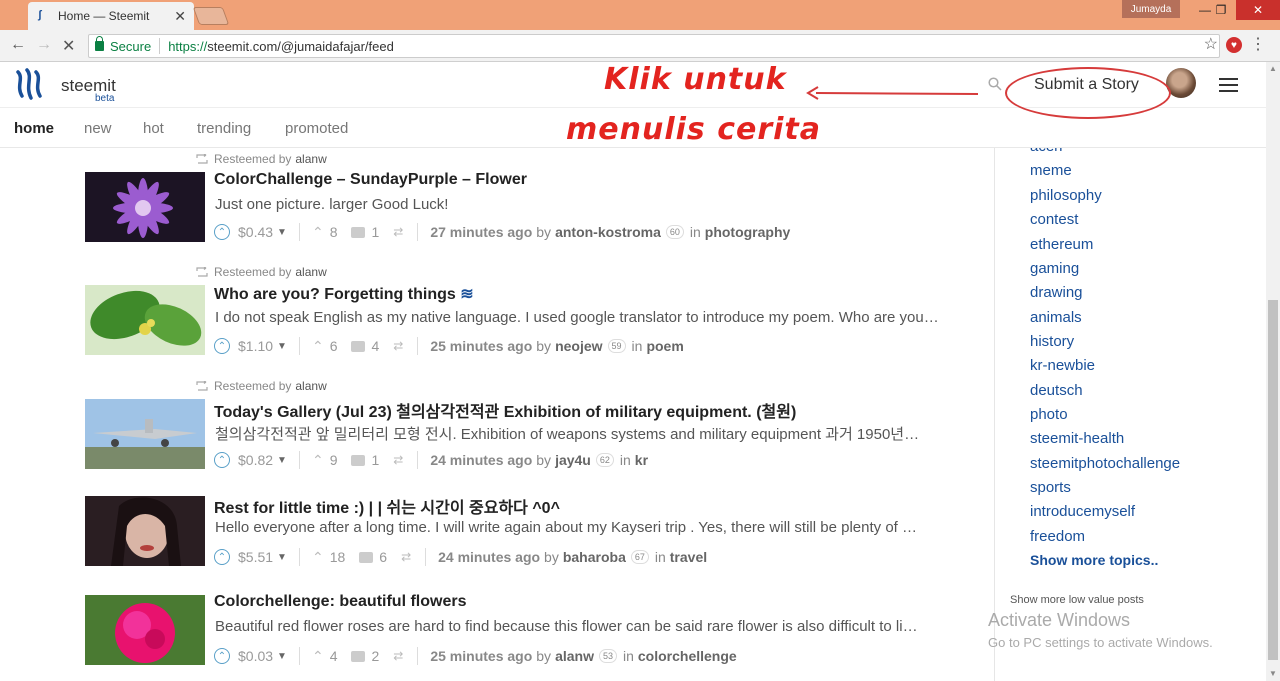  Describe the element at coordinates (1221, 10) in the screenshot. I see `maximize-button: ❐` at that location.